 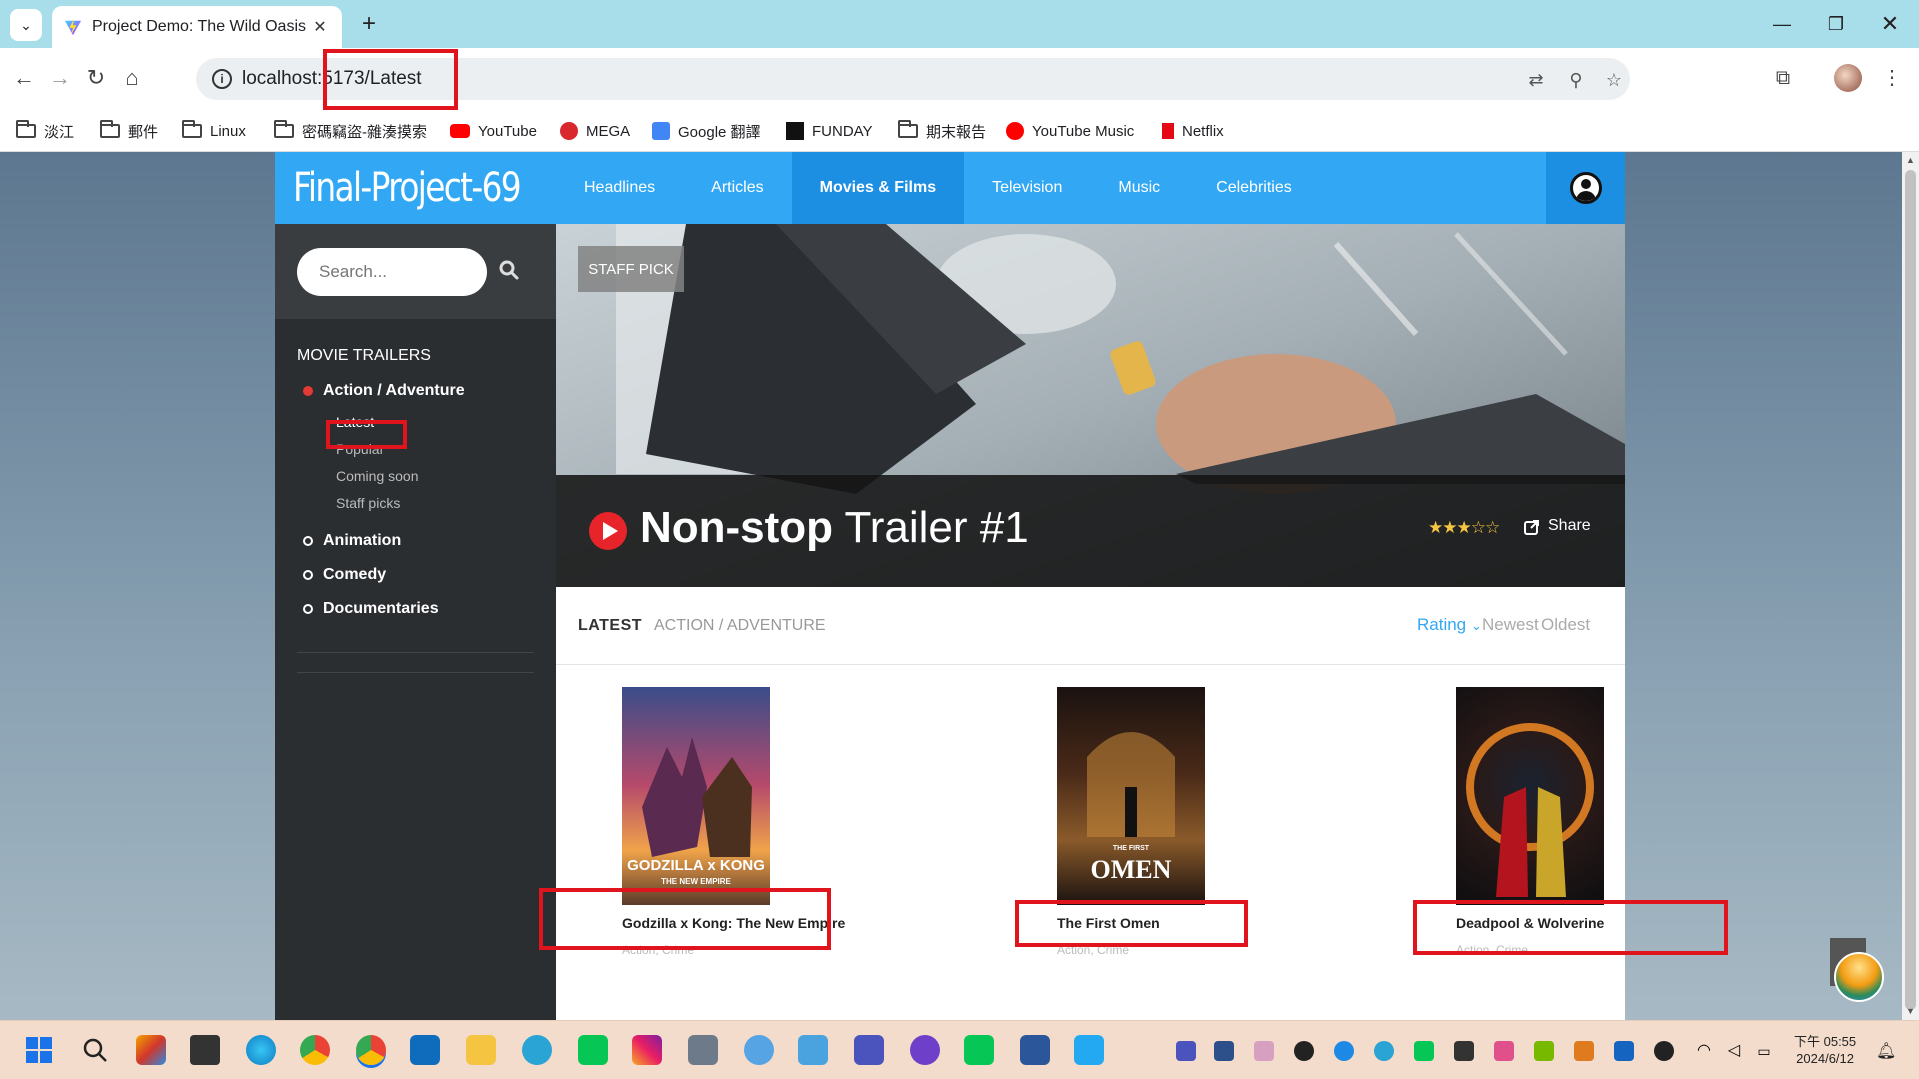 What do you see at coordinates (813, 1050) in the screenshot?
I see `snipping-tool-icon` at bounding box center [813, 1050].